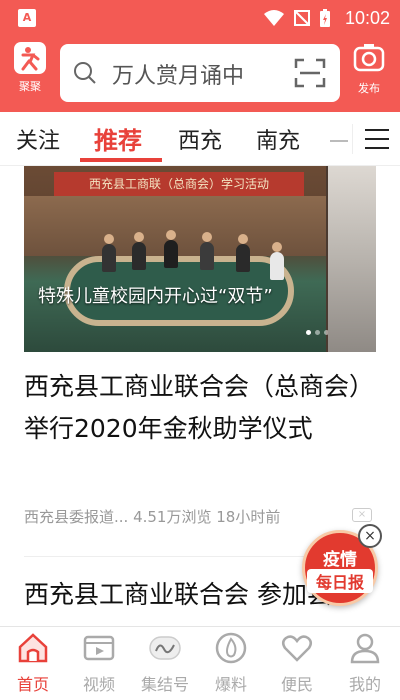 The height and width of the screenshot is (700, 400). What do you see at coordinates (278, 139) in the screenshot?
I see `tab-nanchong: 南充` at bounding box center [278, 139].